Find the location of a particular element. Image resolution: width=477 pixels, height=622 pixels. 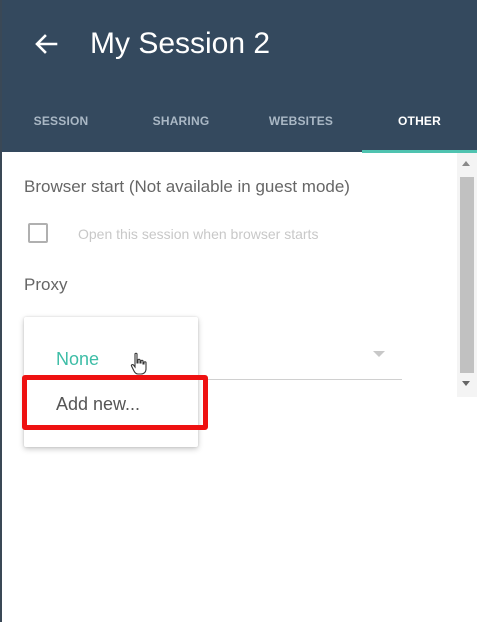

tab-other: OTHER is located at coordinates (419, 121).